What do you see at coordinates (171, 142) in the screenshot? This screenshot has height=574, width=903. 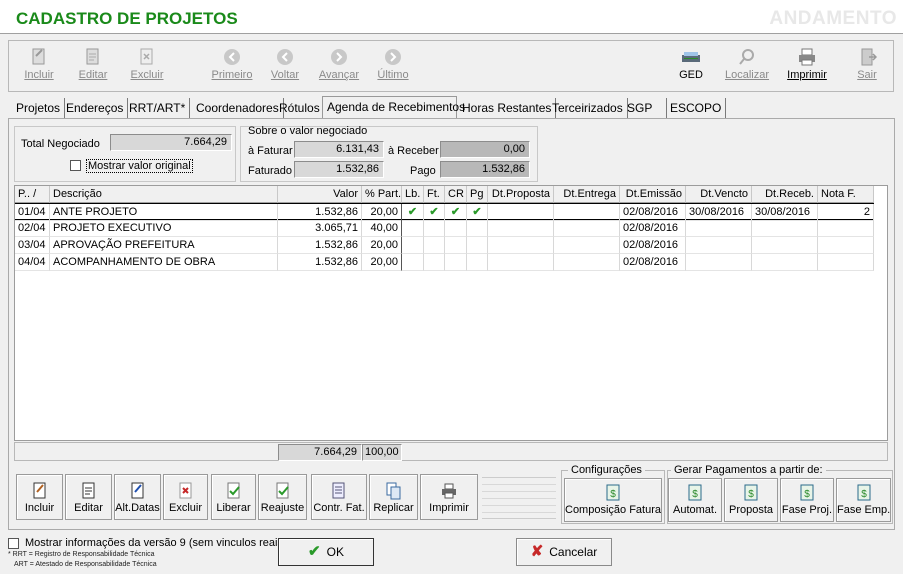 I see `total-negociado-field: 7.664,29` at bounding box center [171, 142].